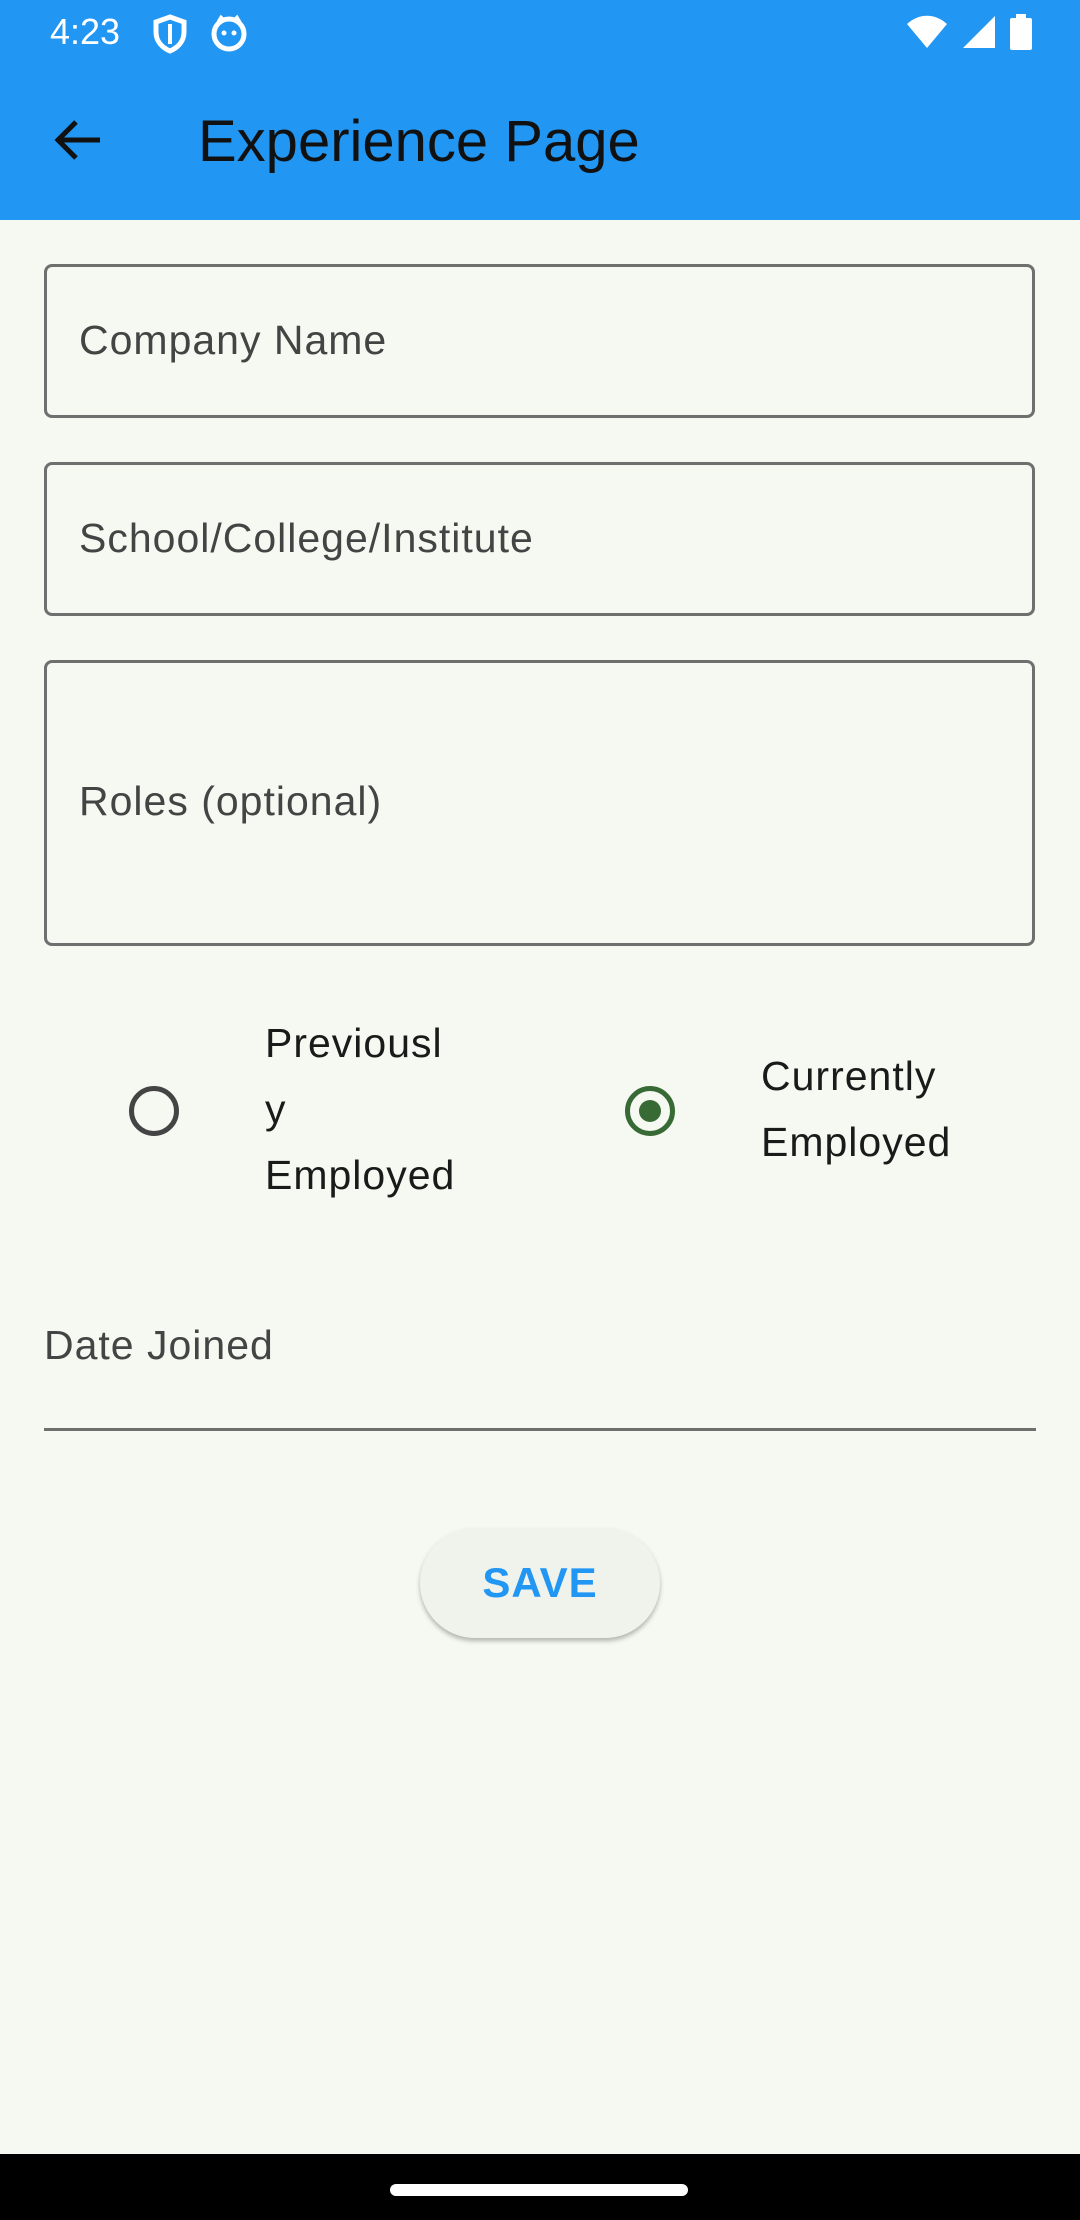 Image resolution: width=1080 pixels, height=2220 pixels. Describe the element at coordinates (85, 31) in the screenshot. I see `status-time: 4:23` at that location.